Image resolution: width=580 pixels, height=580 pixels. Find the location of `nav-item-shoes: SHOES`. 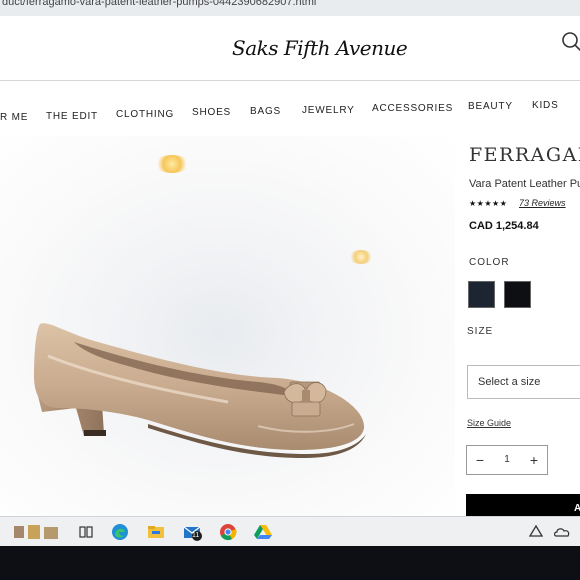

nav-item-shoes: SHOES is located at coordinates (211, 112).